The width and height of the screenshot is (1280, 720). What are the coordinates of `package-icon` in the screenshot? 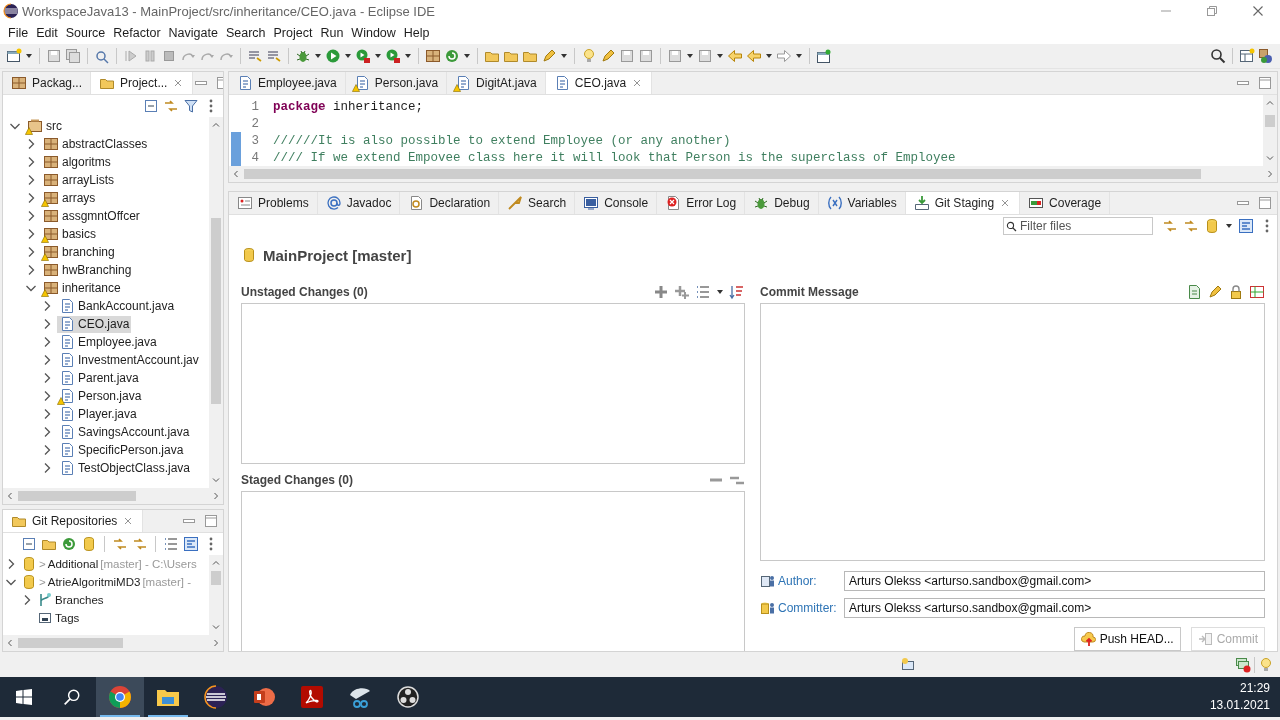 It's located at (433, 56).